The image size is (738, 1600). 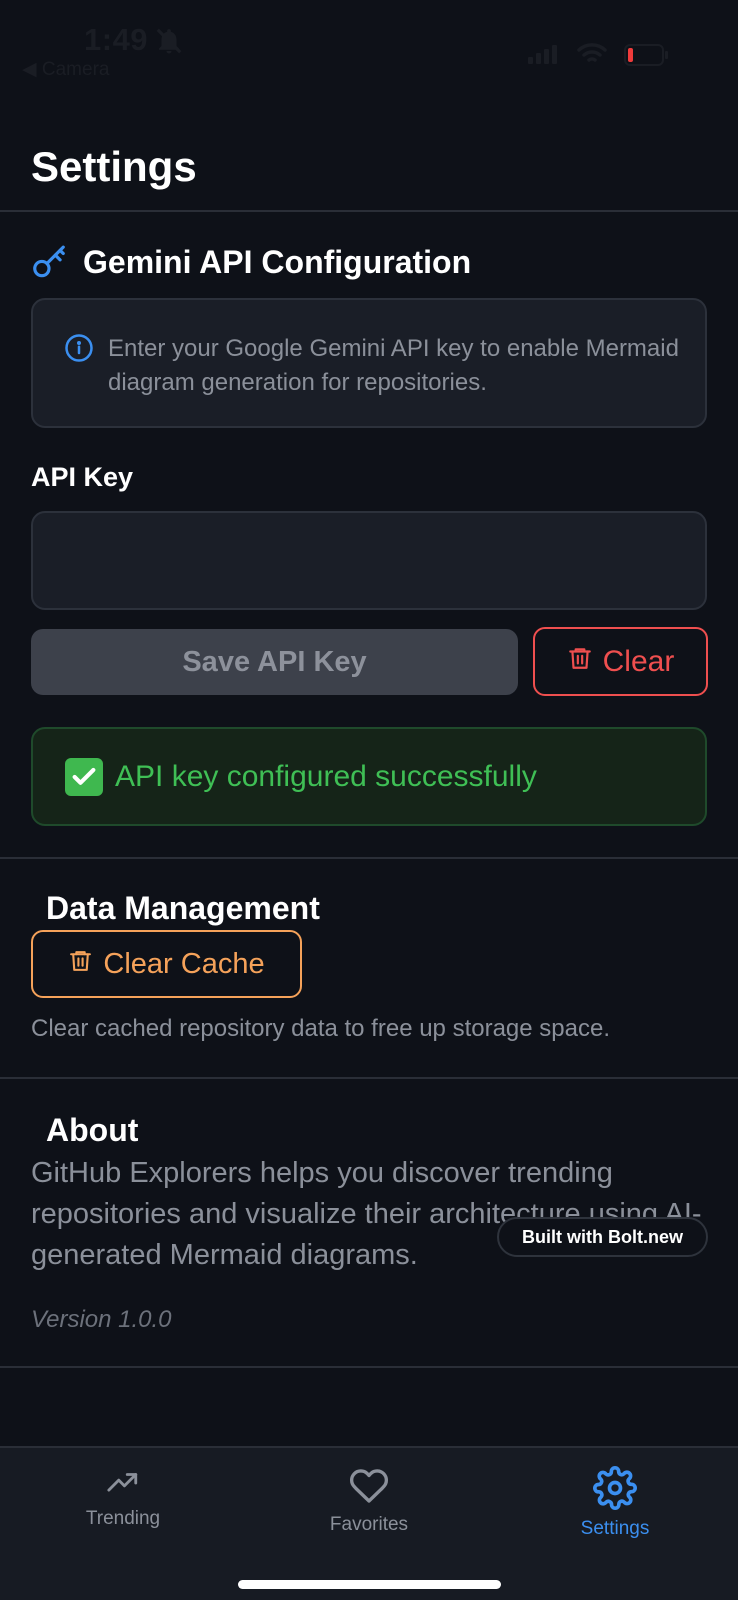 What do you see at coordinates (647, 57) in the screenshot?
I see `battery-low-icon` at bounding box center [647, 57].